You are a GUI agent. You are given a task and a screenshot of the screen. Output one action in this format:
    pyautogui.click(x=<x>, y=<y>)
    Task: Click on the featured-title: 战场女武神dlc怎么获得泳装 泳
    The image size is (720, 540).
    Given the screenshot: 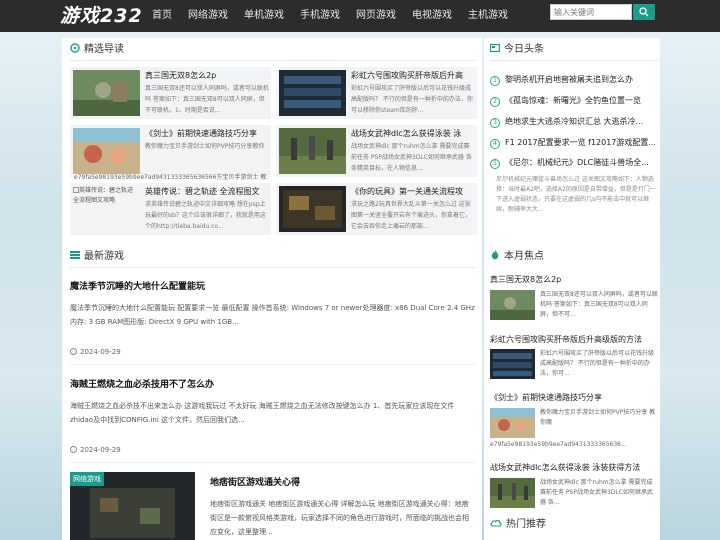 What is the action you would take?
    pyautogui.click(x=413, y=133)
    